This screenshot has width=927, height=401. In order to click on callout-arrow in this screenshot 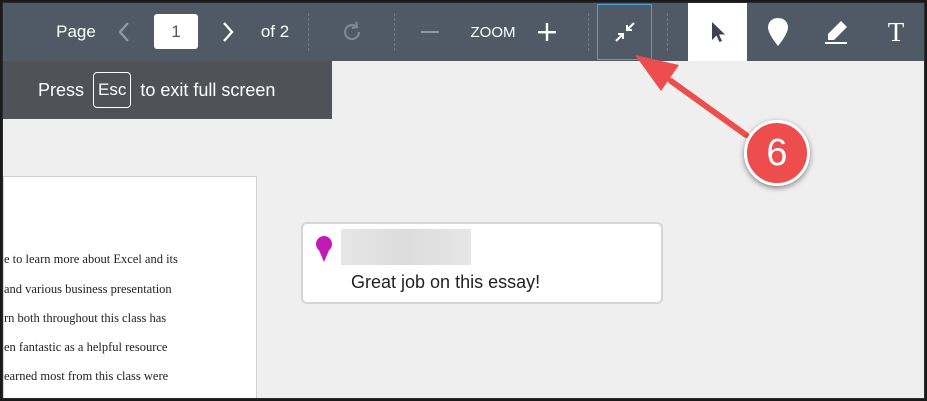, I will do `click(692, 96)`.